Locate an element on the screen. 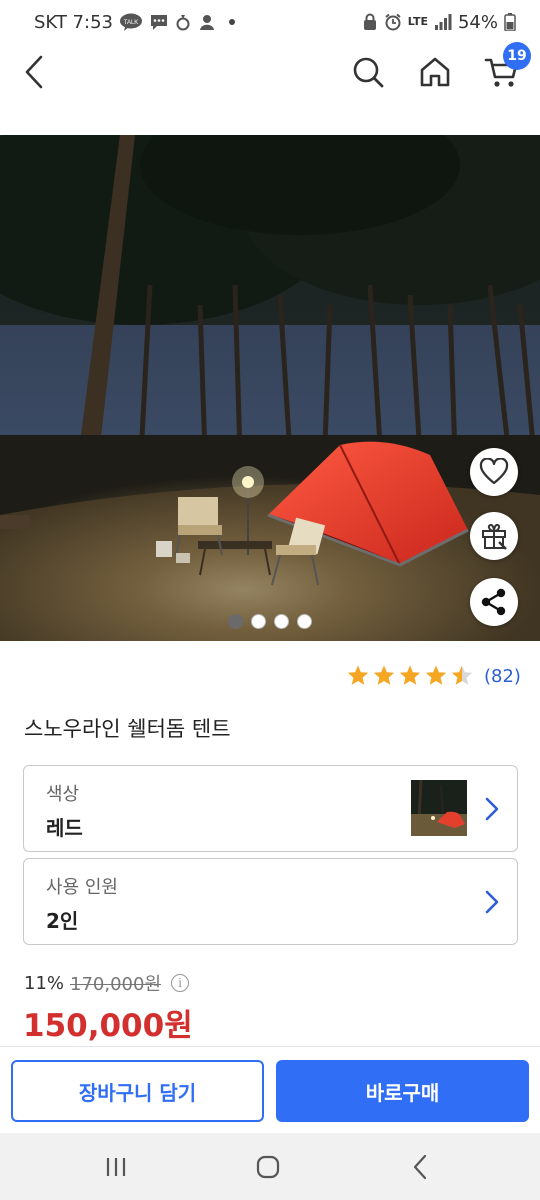 The height and width of the screenshot is (1200, 540). gift-icon is located at coordinates (494, 536).